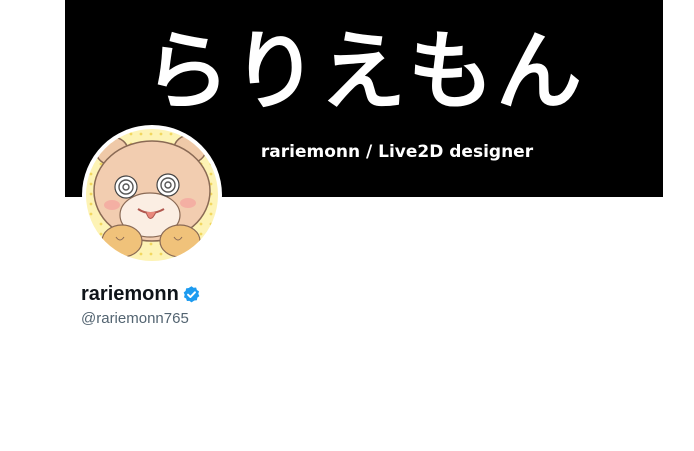 This screenshot has height=451, width=694. Describe the element at coordinates (130, 294) in the screenshot. I see `display-name: rariemonn` at that location.